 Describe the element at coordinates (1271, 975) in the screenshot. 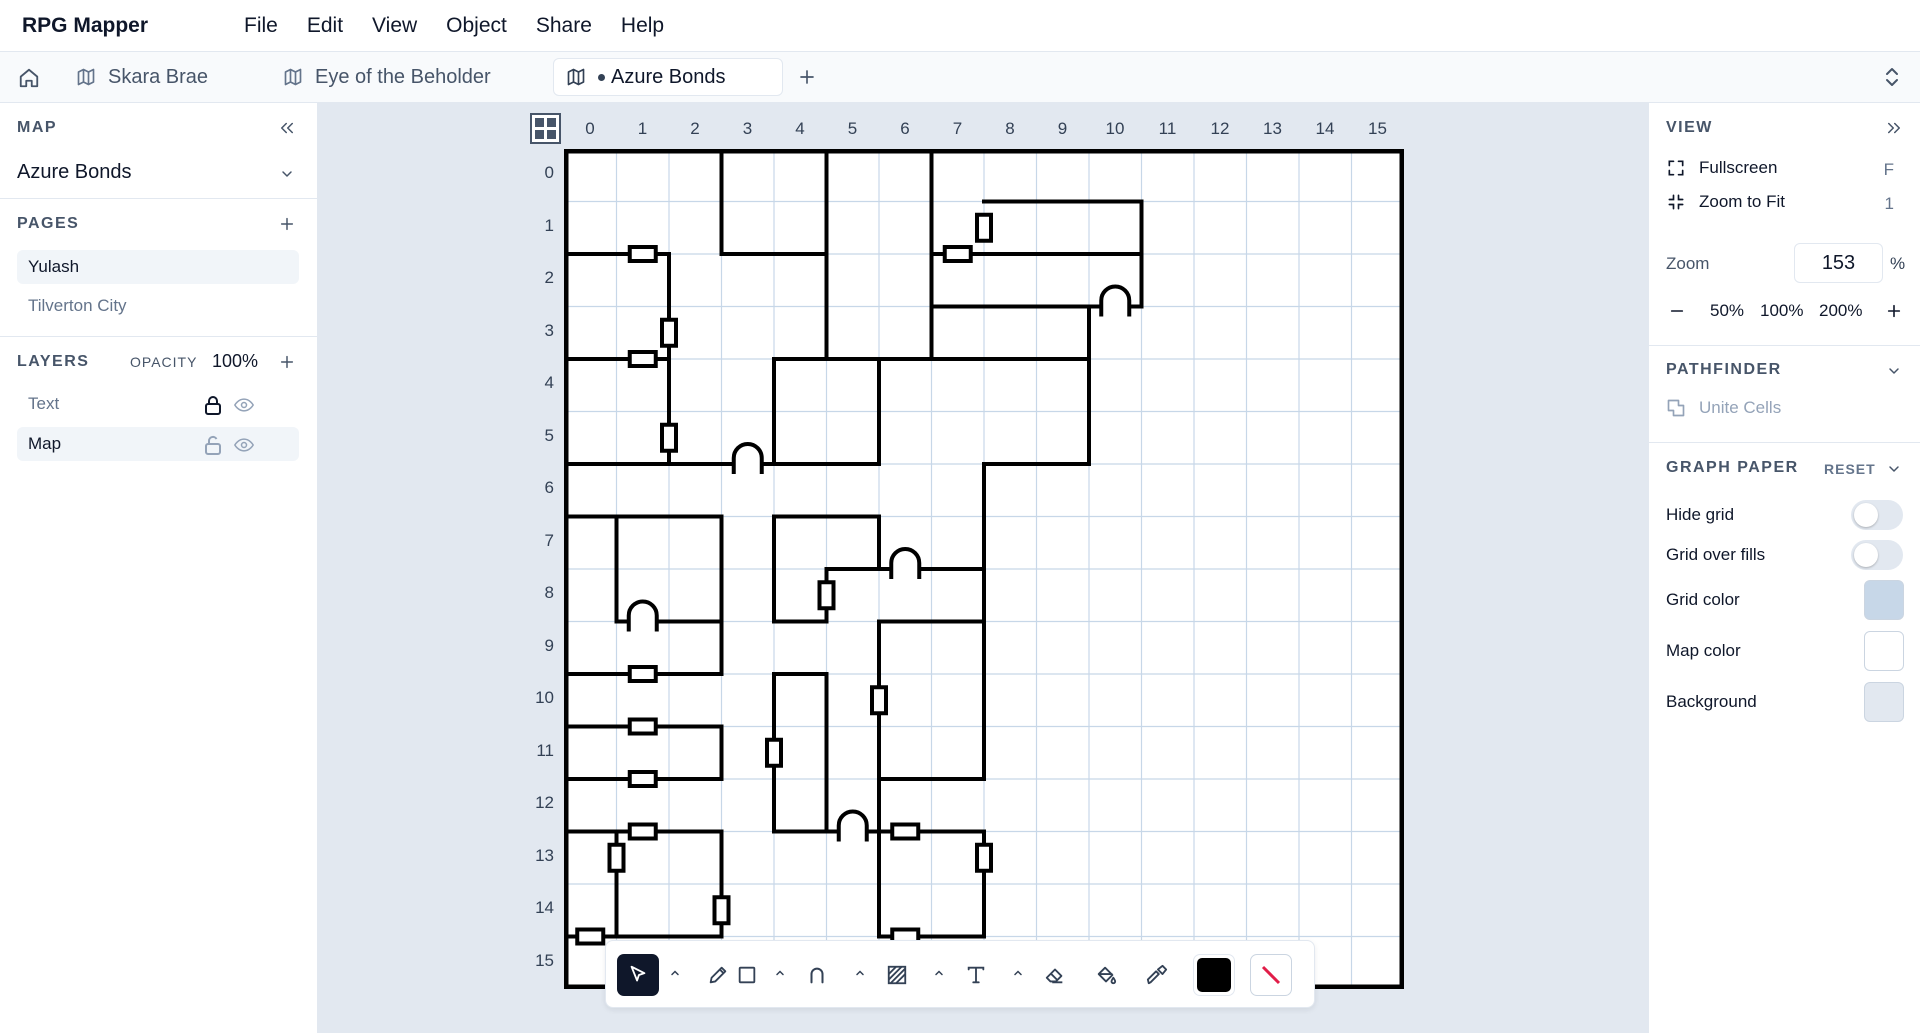

I see `stroke-color-swatch` at that location.